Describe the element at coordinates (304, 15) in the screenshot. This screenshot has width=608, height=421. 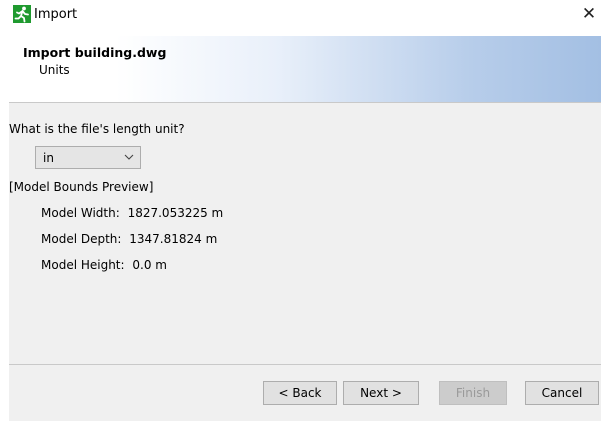
I see `title-bar: Import ✕` at that location.